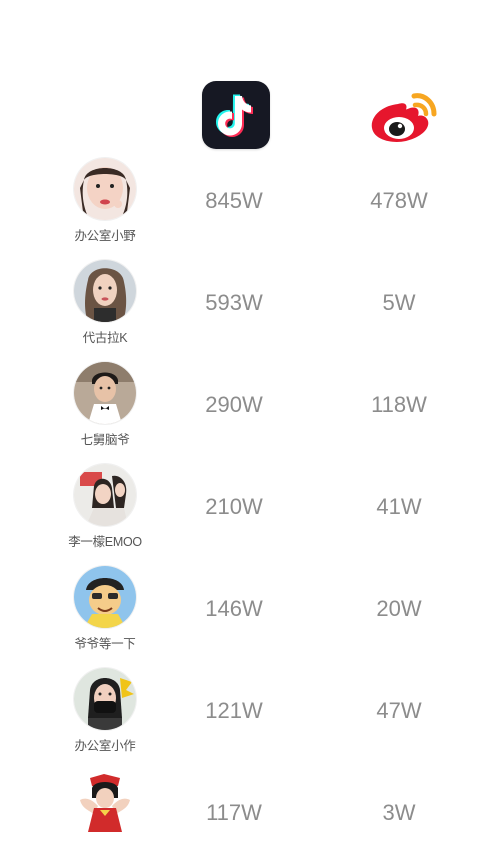  Describe the element at coordinates (105, 542) in the screenshot. I see `influencer-name: 李一檬EMOO` at that location.